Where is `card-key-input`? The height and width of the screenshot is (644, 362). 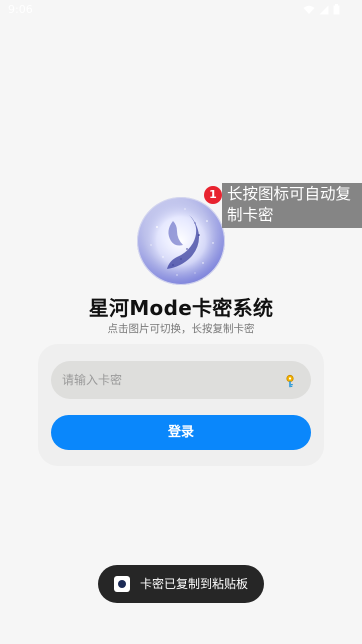
card-key-input is located at coordinates (169, 380).